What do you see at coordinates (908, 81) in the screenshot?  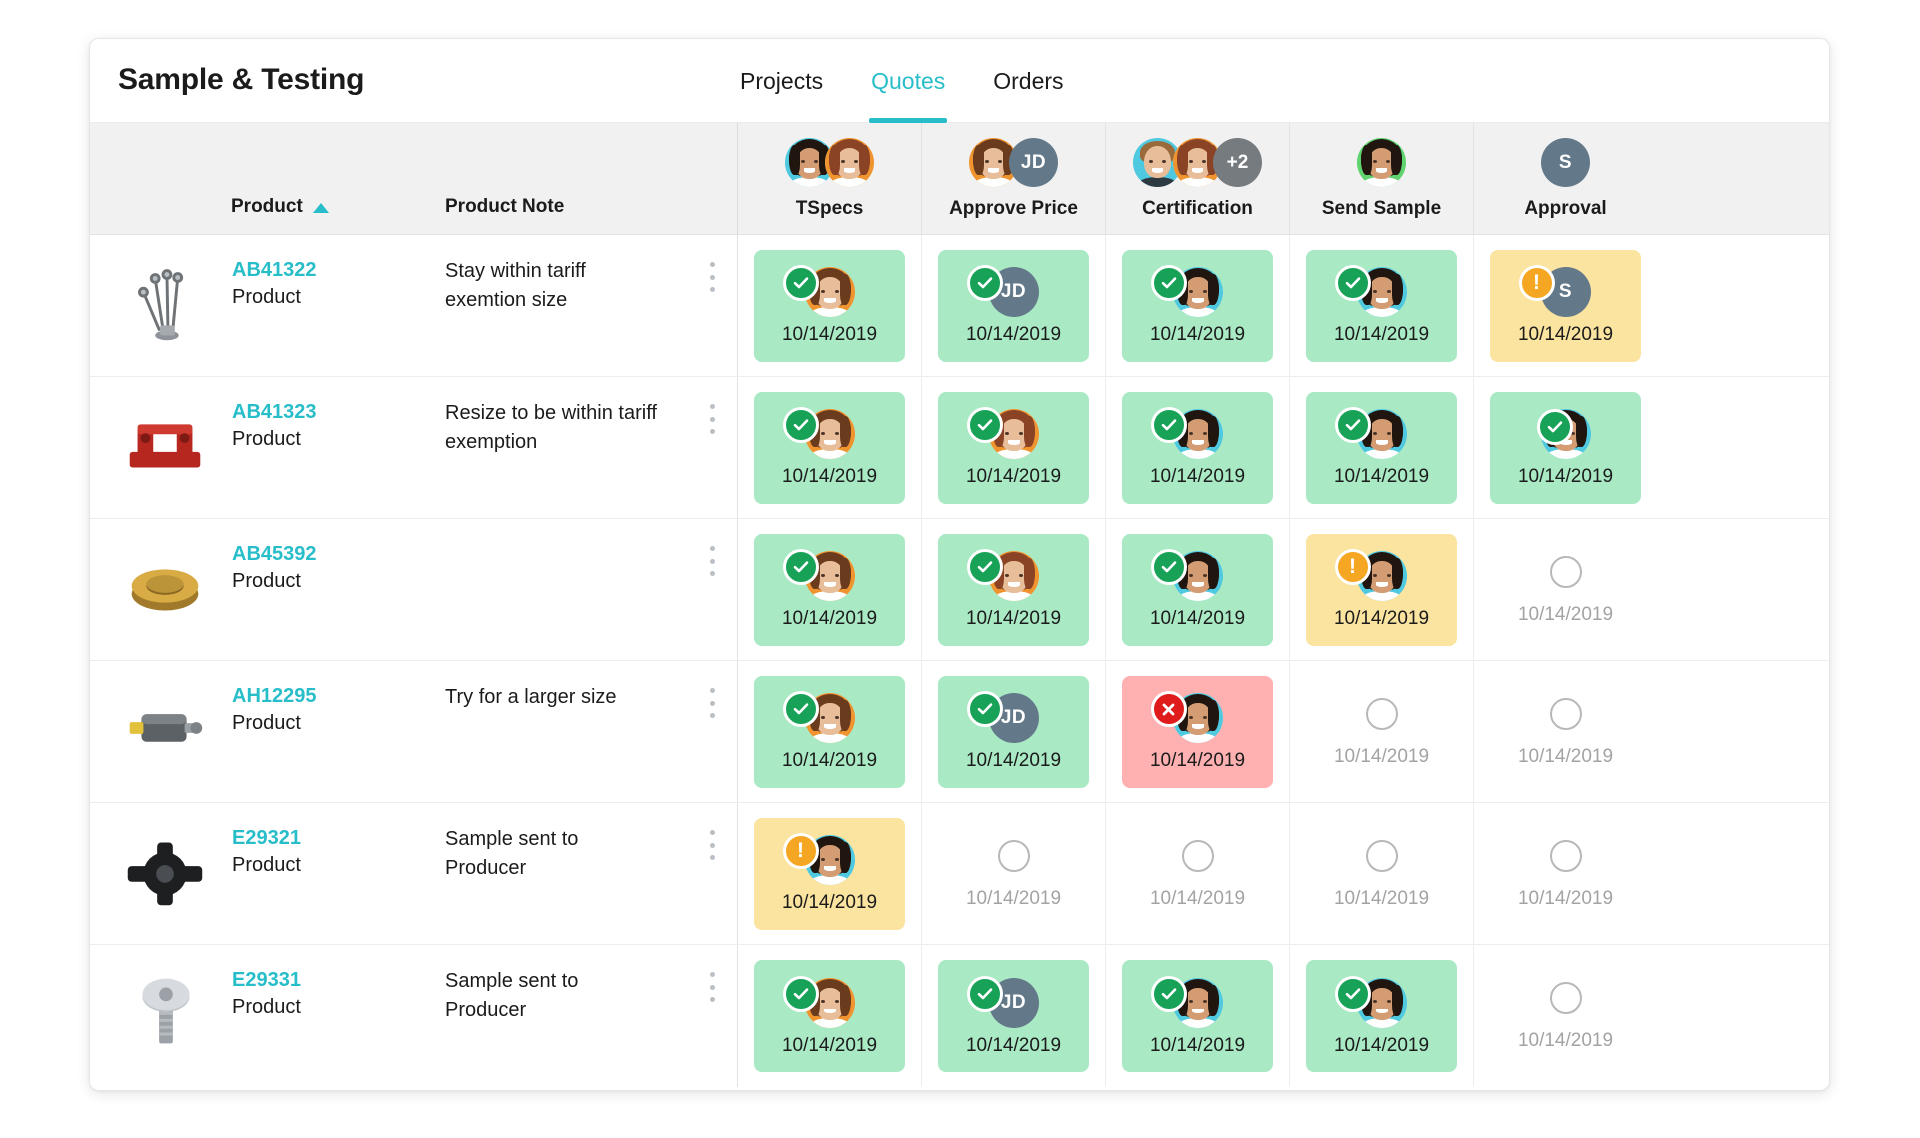 I see `tab-quotes: Quotes` at bounding box center [908, 81].